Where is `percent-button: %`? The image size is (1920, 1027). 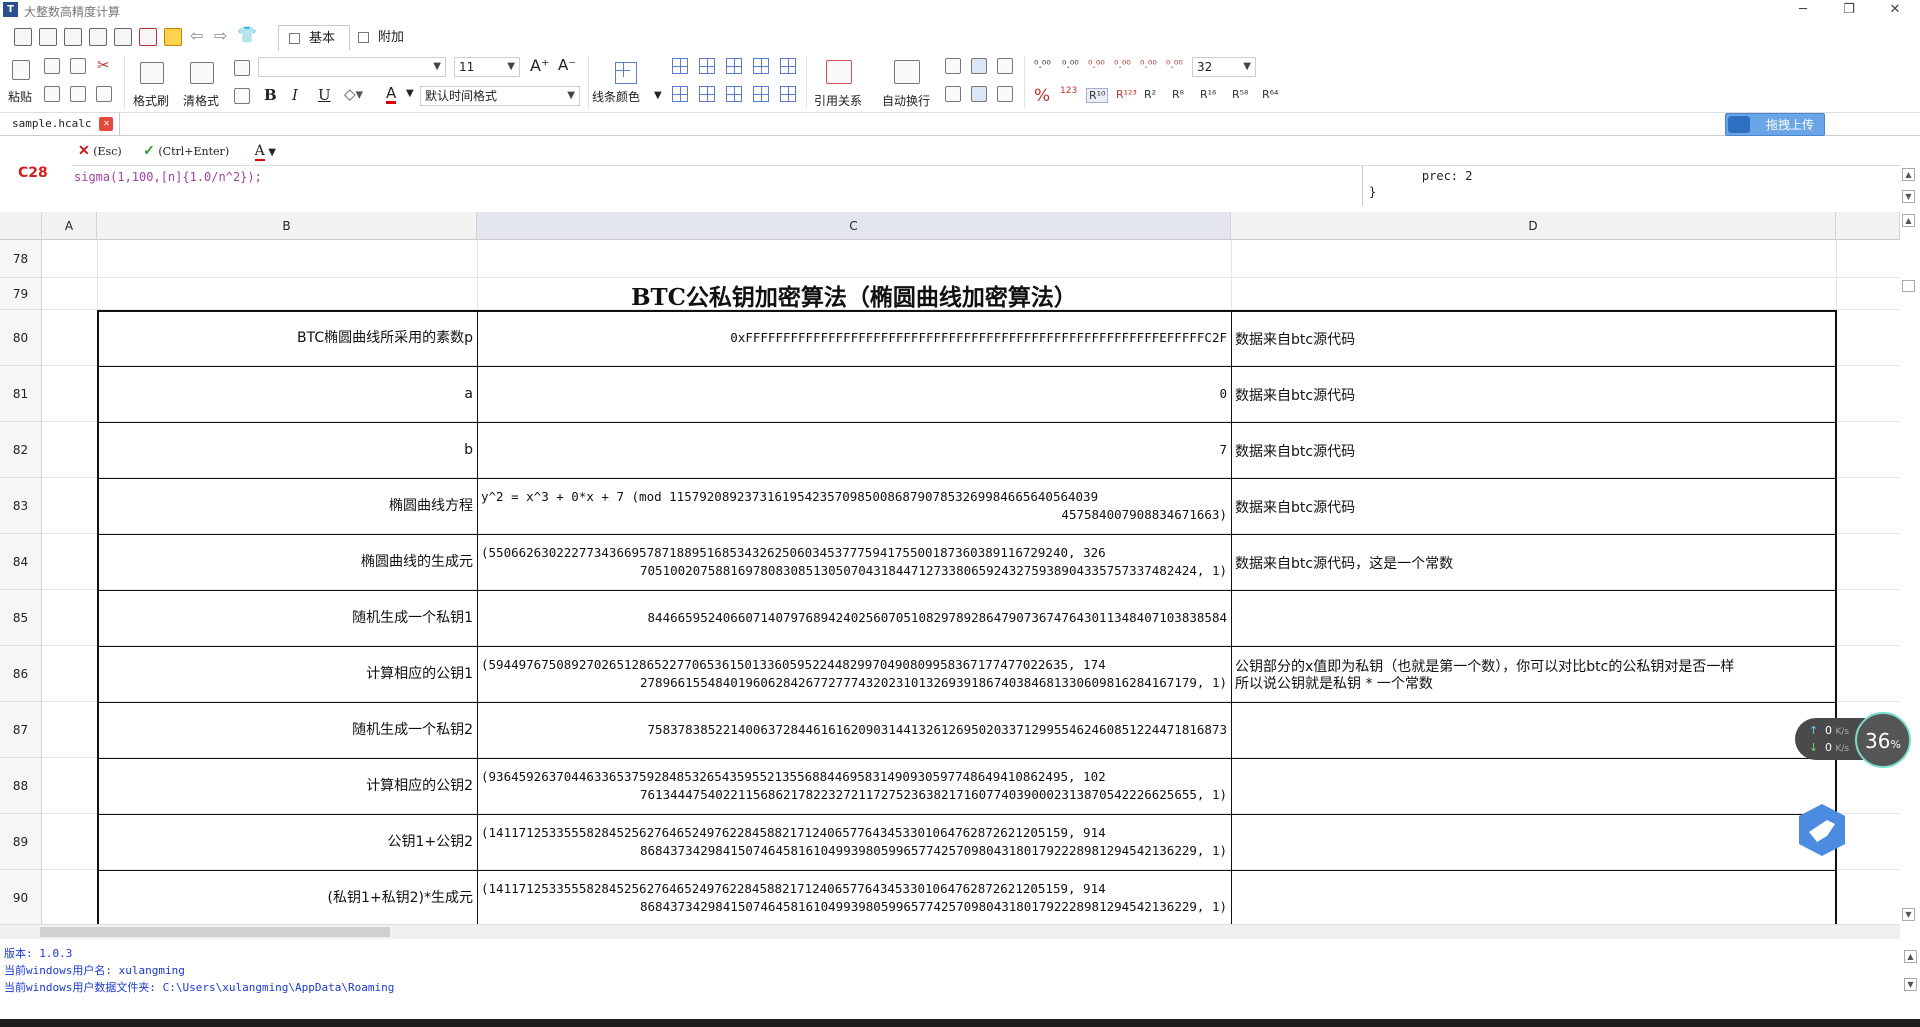 percent-button: % is located at coordinates (1042, 96).